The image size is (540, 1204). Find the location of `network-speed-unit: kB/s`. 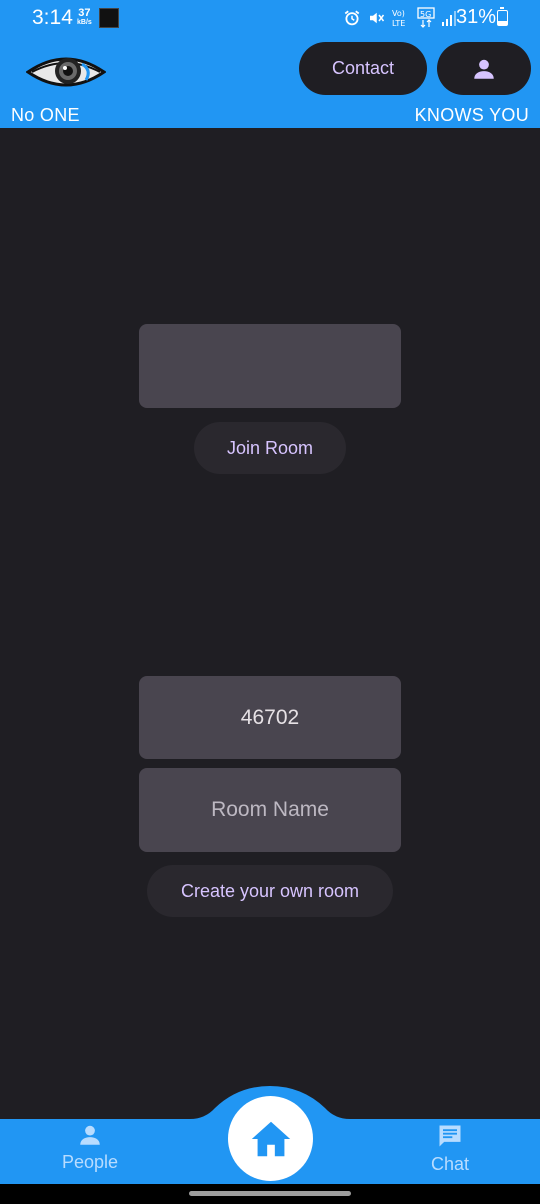

network-speed-unit: kB/s is located at coordinates (84, 22).